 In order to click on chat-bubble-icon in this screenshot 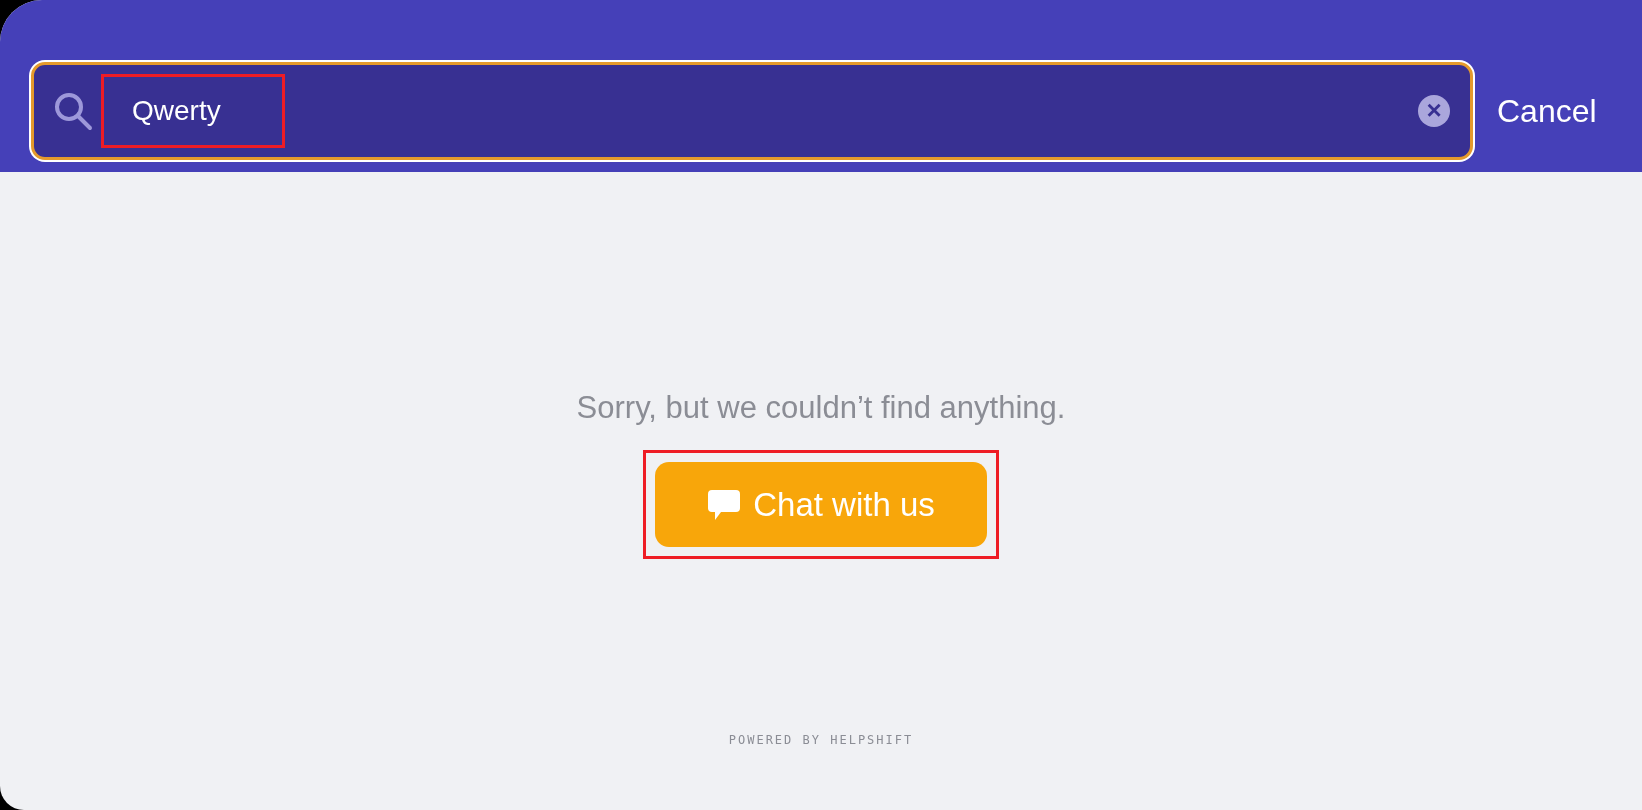, I will do `click(724, 504)`.